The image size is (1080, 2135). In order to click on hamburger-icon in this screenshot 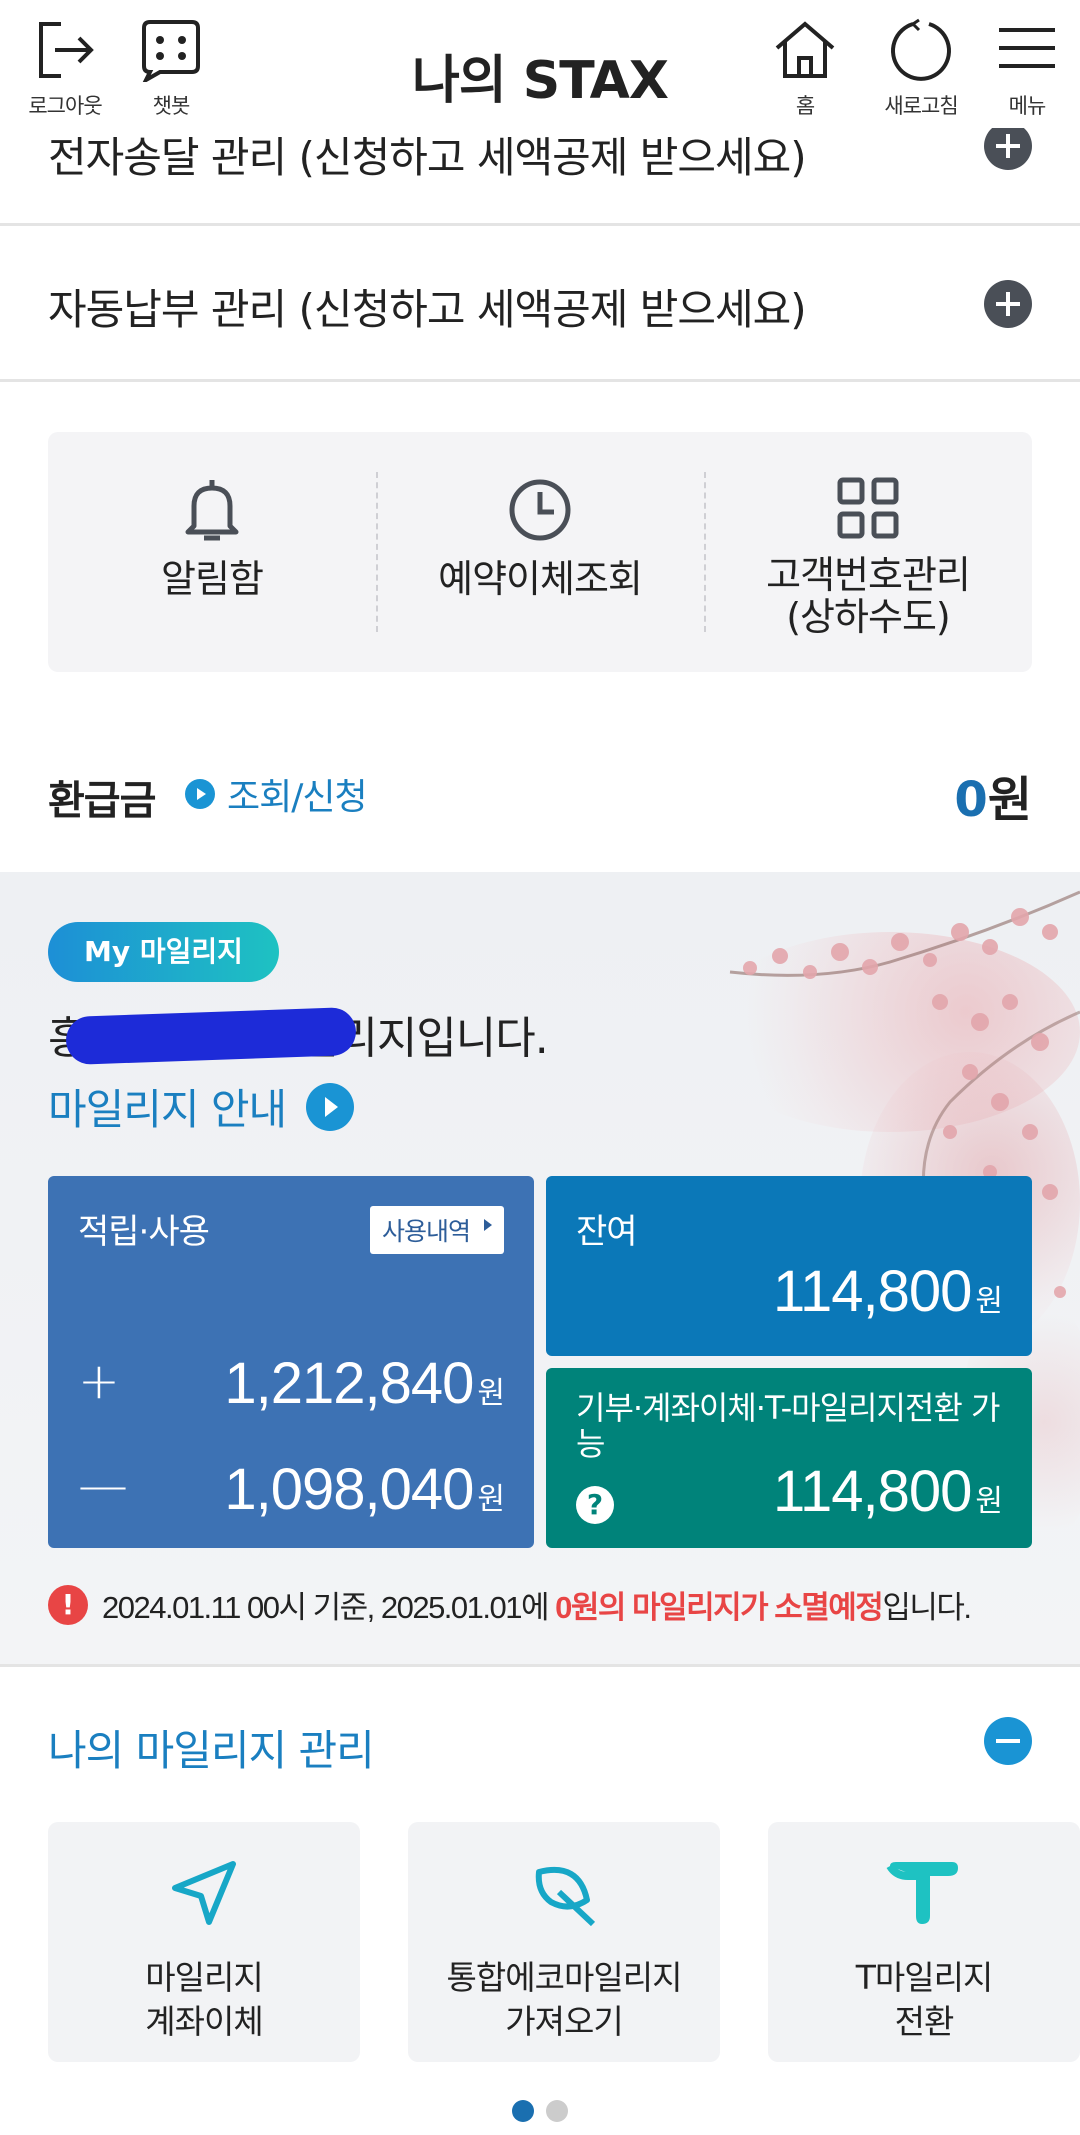, I will do `click(1027, 48)`.